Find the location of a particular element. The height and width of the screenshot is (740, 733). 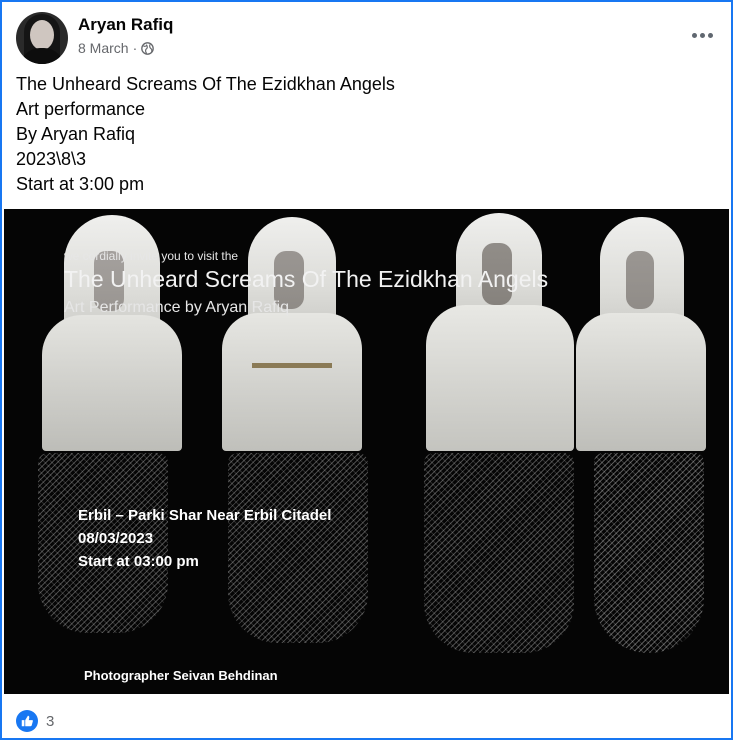

image-subtitle: Art Performance by Aryan Rafiq is located at coordinates (176, 307).